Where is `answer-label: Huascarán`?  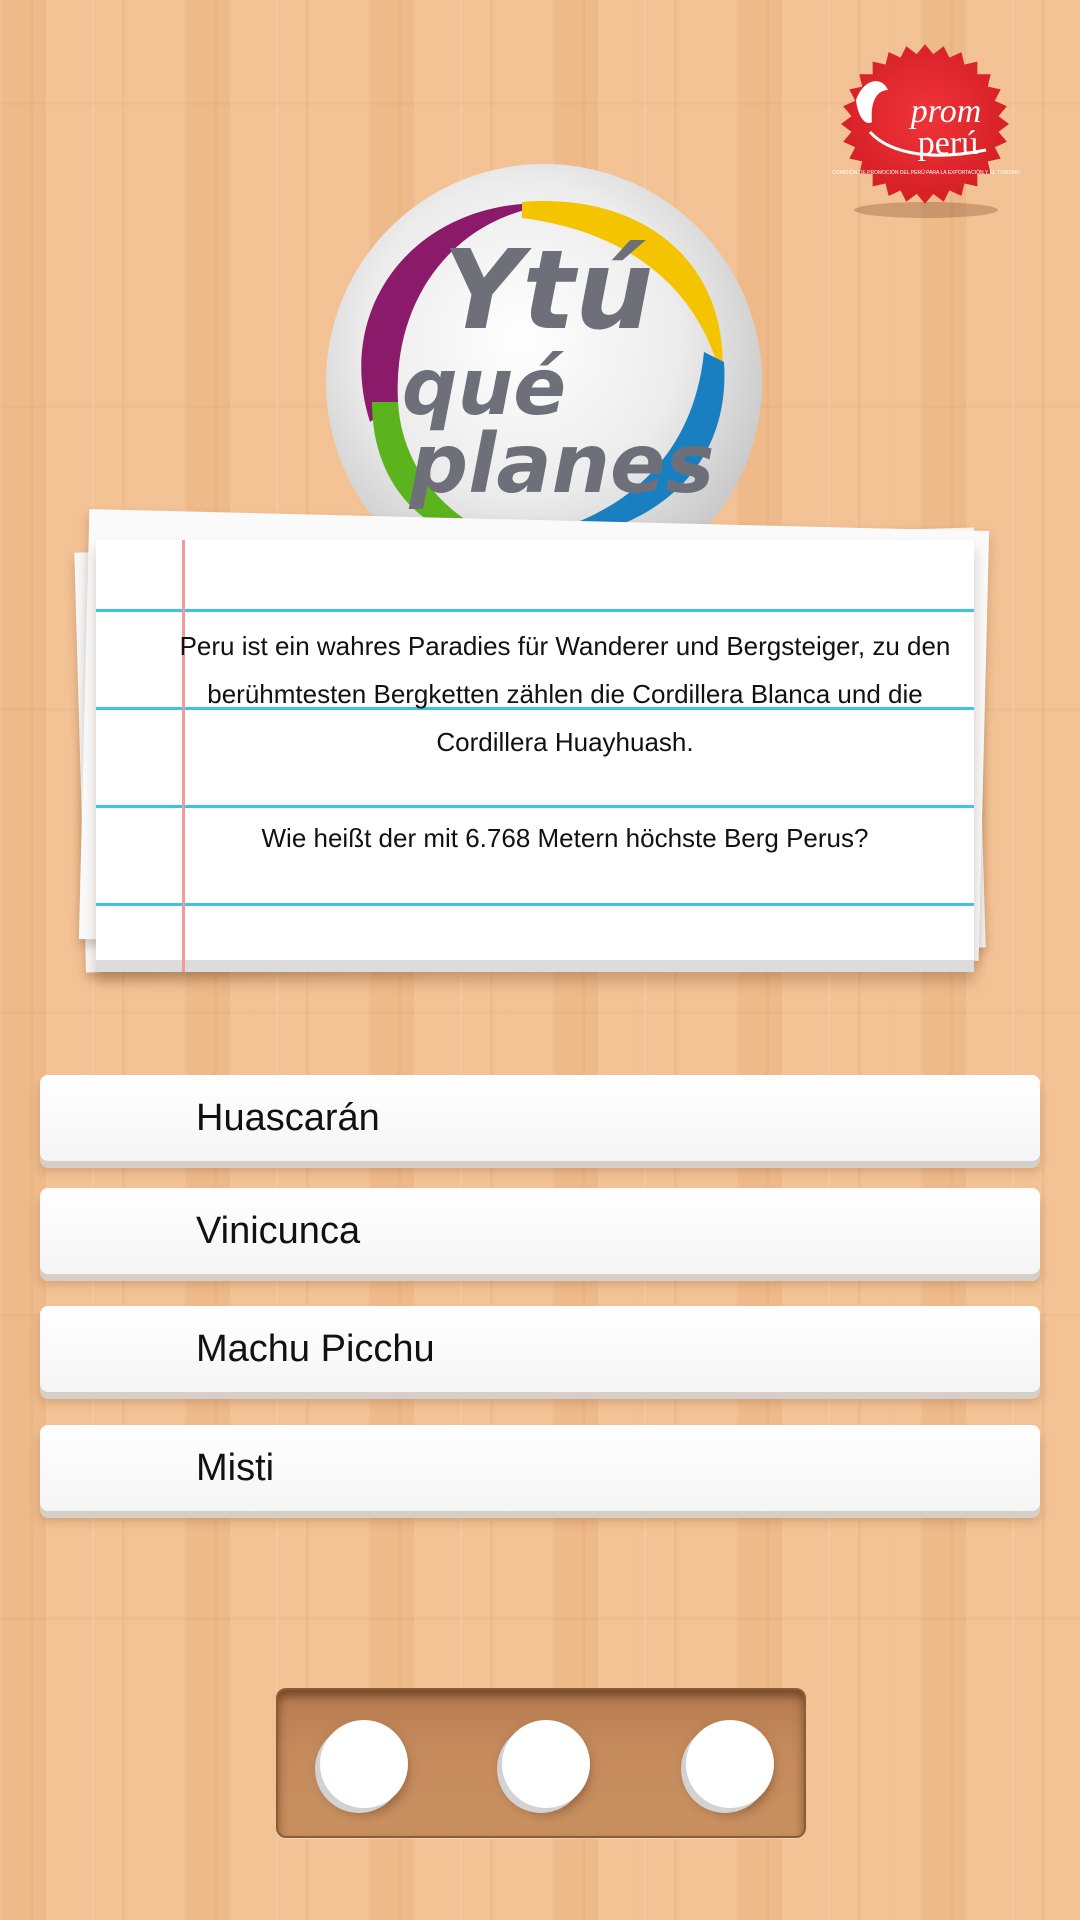
answer-label: Huascarán is located at coordinates (288, 1118).